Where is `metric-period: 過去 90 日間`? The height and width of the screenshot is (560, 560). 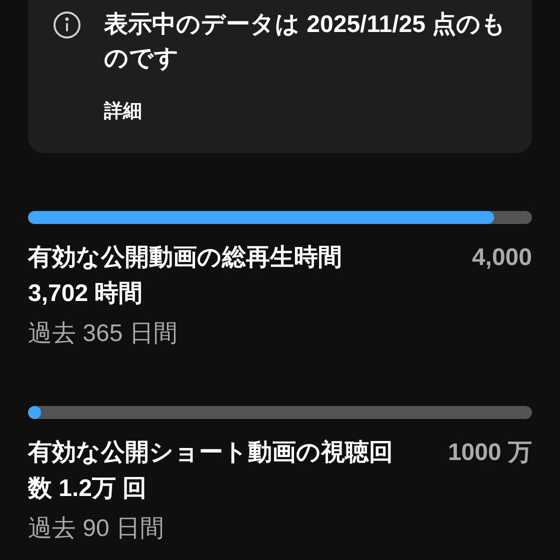 metric-period: 過去 90 日間 is located at coordinates (97, 529).